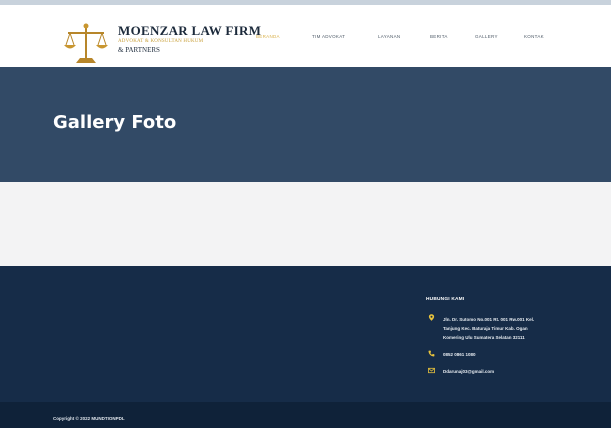  Describe the element at coordinates (484, 337) in the screenshot. I see `address-line-3: Komering Ulu Sumatera Selatan 32111` at that location.